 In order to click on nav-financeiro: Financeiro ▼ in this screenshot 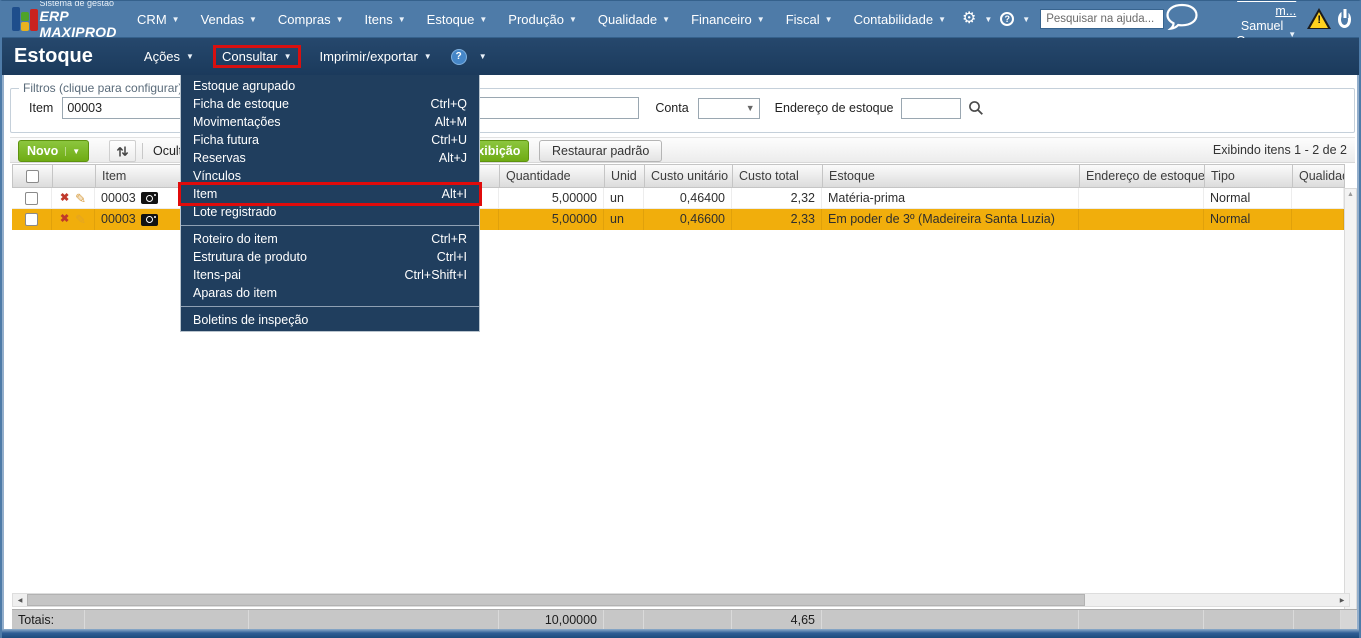, I will do `click(728, 19)`.